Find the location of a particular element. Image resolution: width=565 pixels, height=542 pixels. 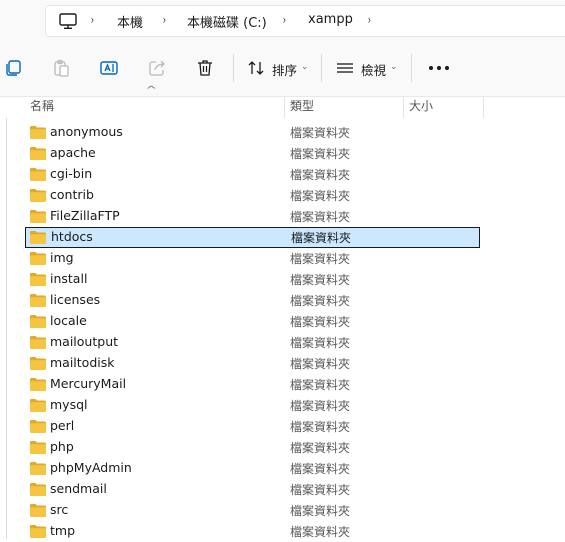

file-name: MercuryMail is located at coordinates (88, 383).